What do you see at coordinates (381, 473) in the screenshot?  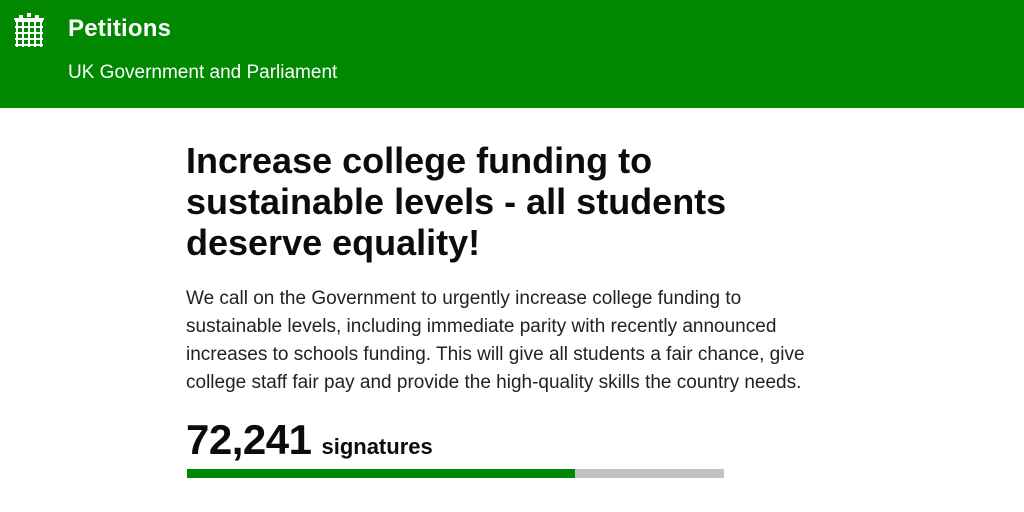 I see `signature-progress-fill` at bounding box center [381, 473].